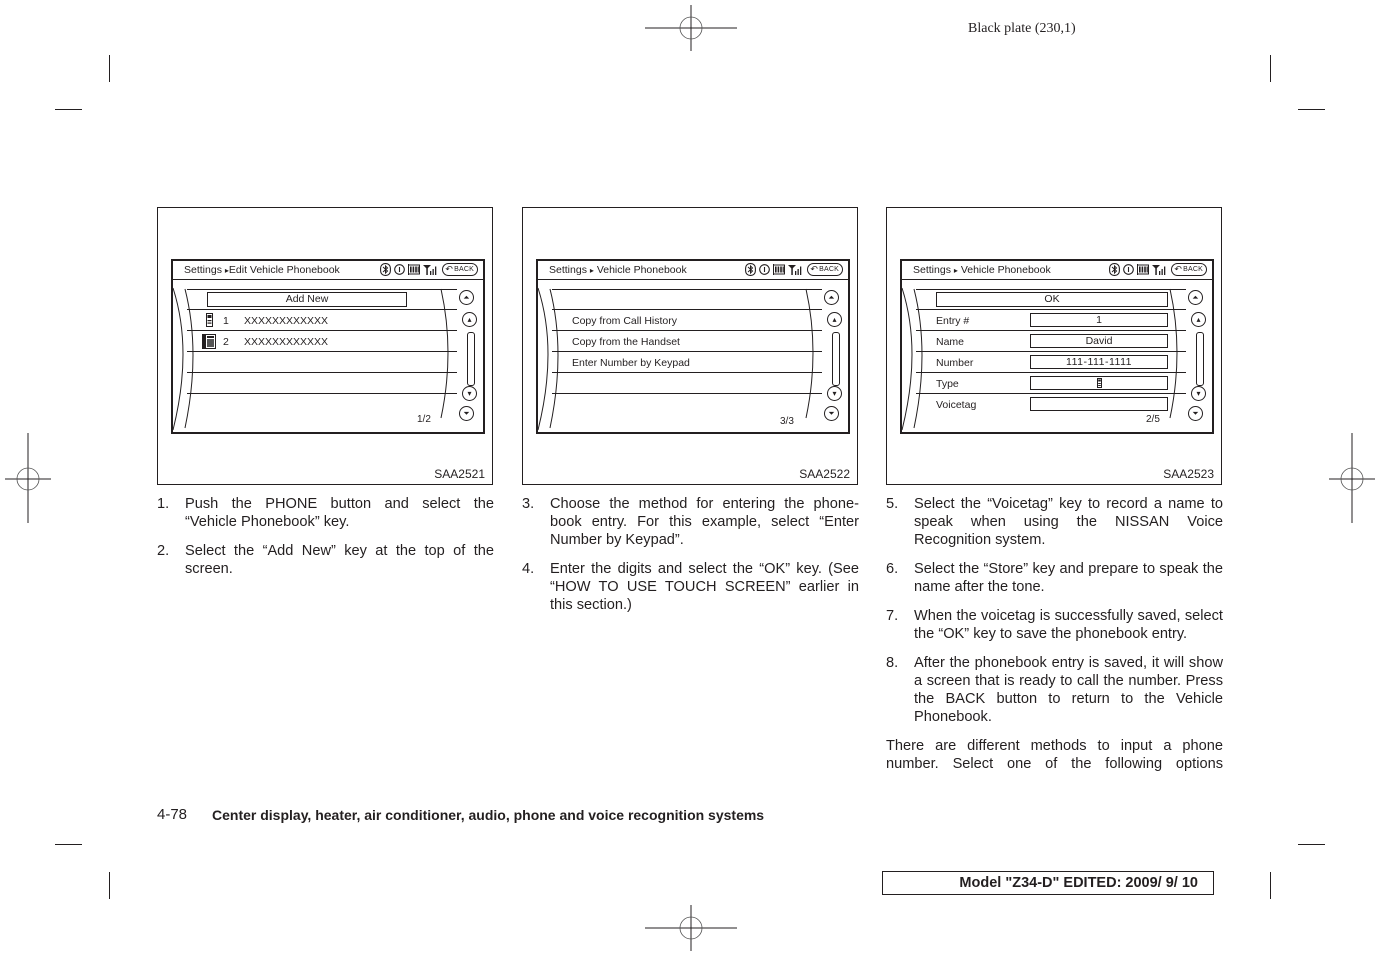 This screenshot has width=1381, height=954. What do you see at coordinates (286, 321) in the screenshot?
I see `entry-value: XXXXXXXXXXXX` at bounding box center [286, 321].